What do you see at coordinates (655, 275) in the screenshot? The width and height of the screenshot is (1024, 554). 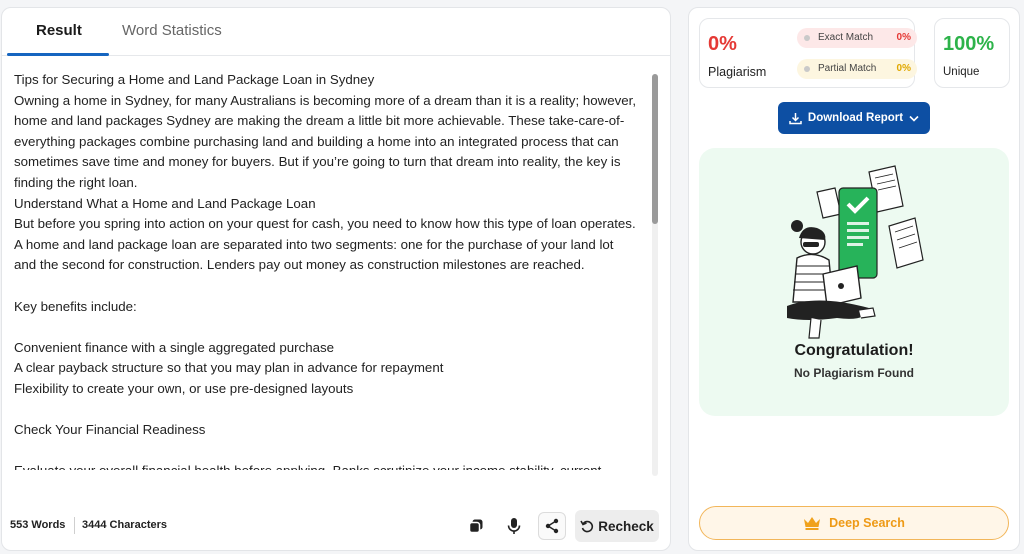 I see `content-scrollbar` at bounding box center [655, 275].